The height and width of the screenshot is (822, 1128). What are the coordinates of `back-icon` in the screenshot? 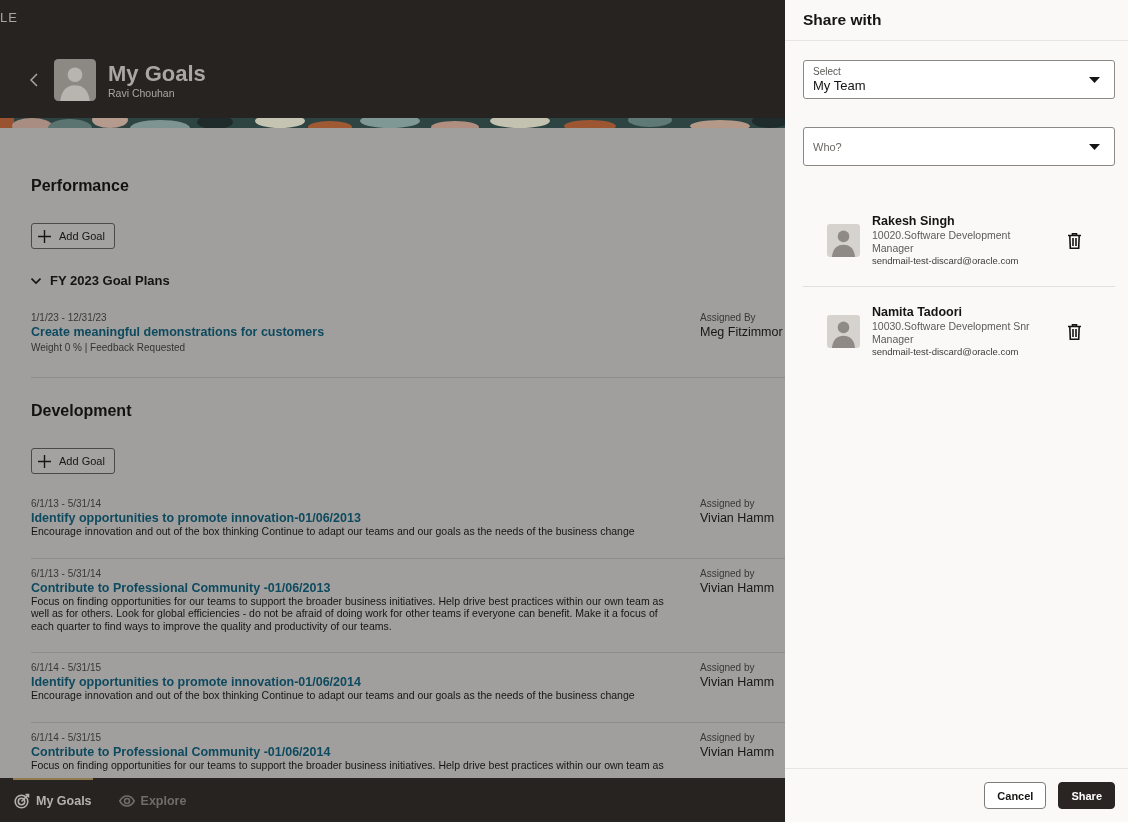 It's located at (34, 80).